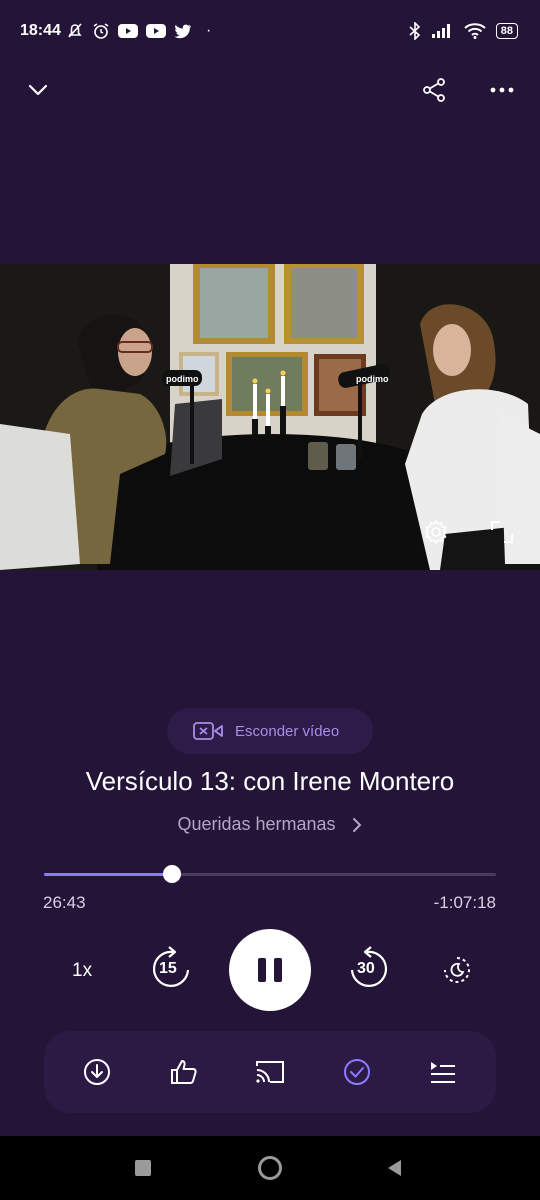  Describe the element at coordinates (82, 971) in the screenshot. I see `playback-speed-button: 1x` at that location.